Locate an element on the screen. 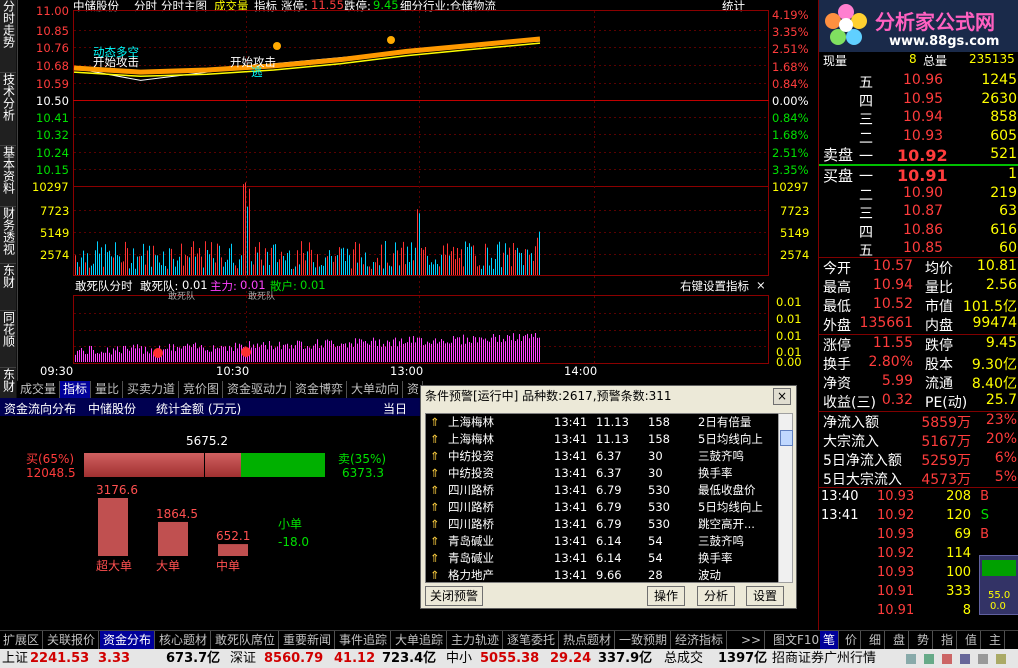 This screenshot has height=668, width=1018. nav-right-tab: 细 is located at coordinates (876, 640).